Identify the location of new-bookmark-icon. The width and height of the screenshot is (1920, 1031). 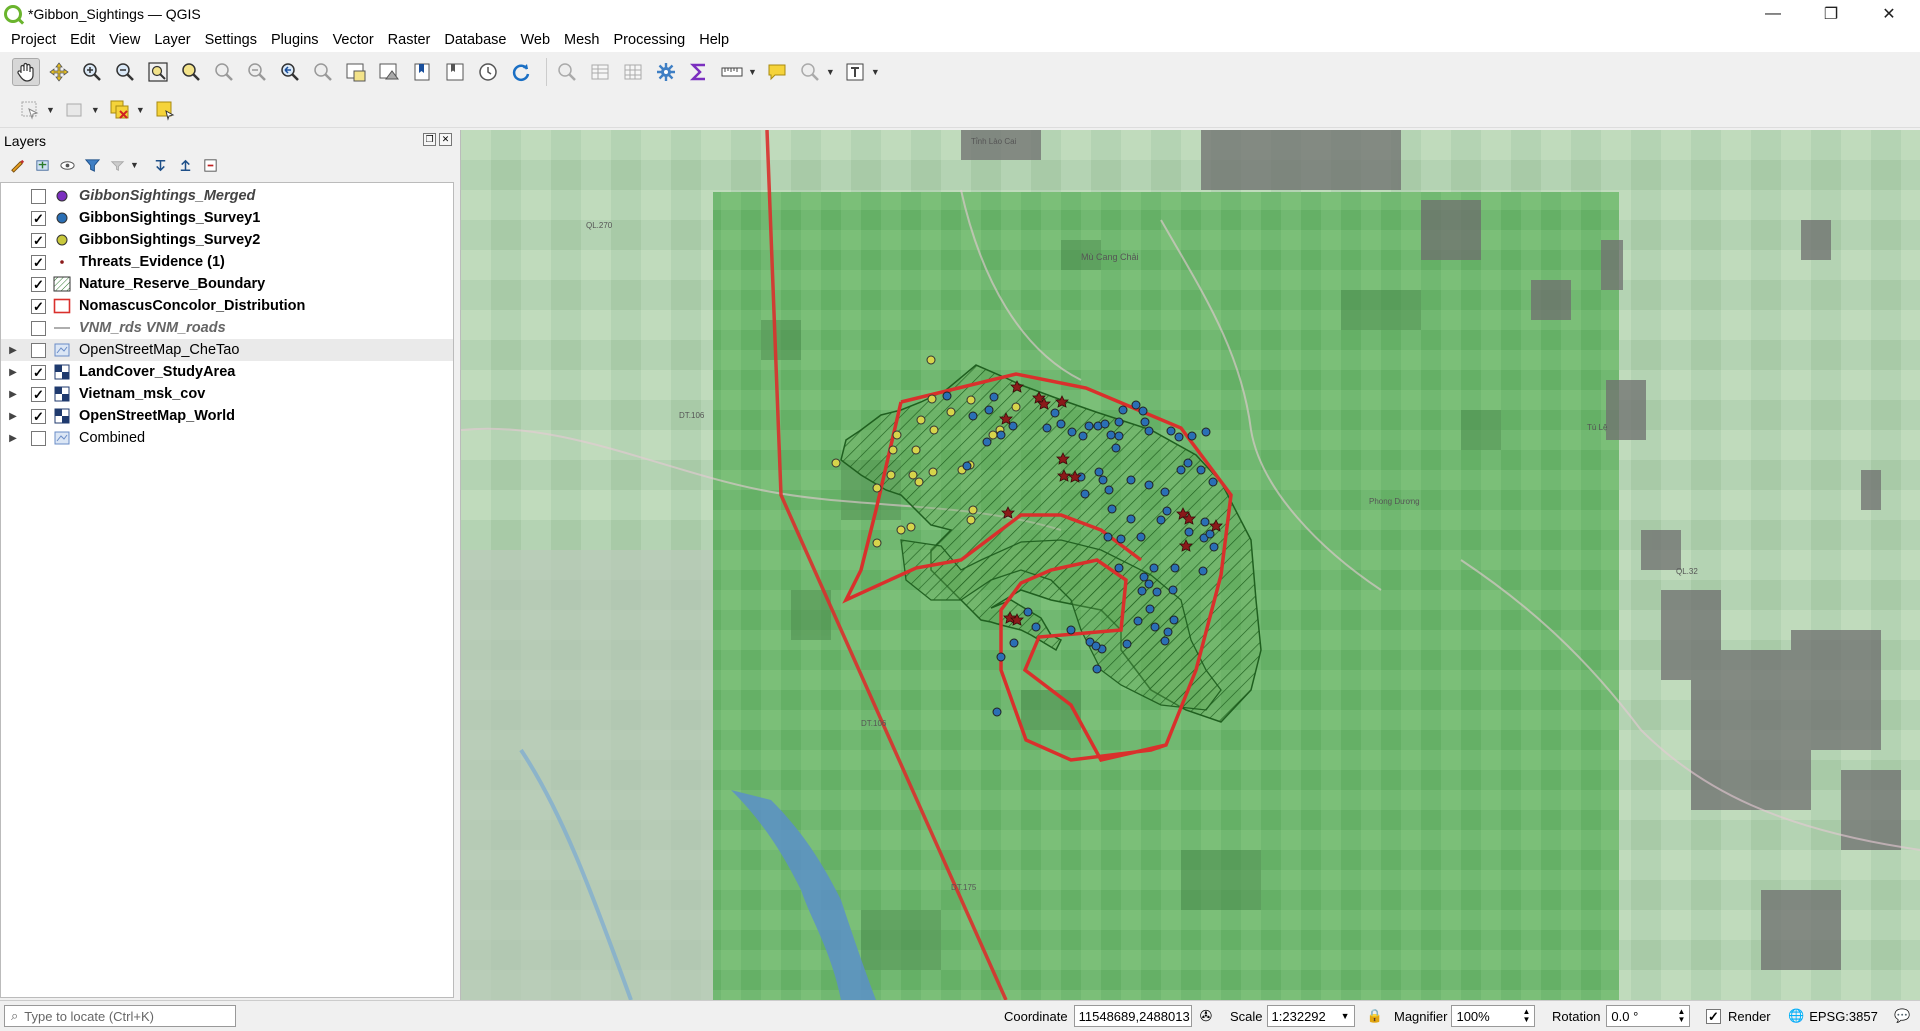
(422, 72).